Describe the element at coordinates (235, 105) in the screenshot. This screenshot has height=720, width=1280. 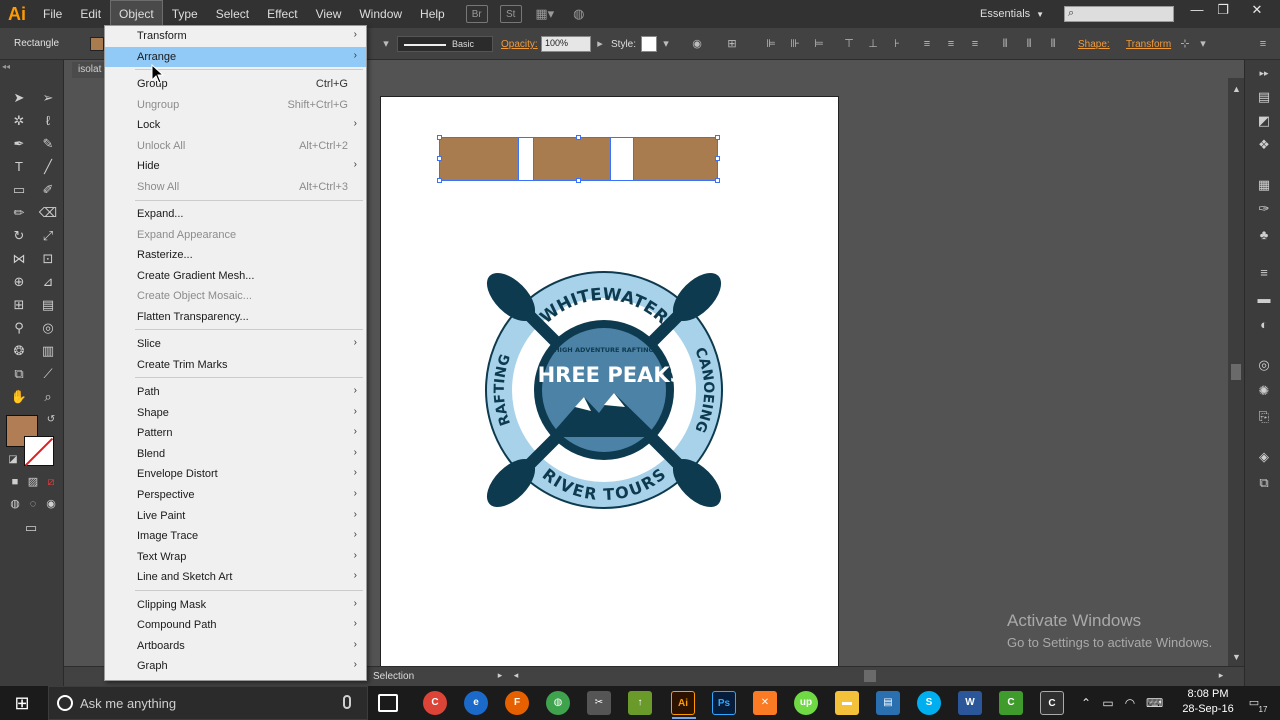
I see `menu-item-ungroup: Ungroup Shift+Ctrl+G` at that location.